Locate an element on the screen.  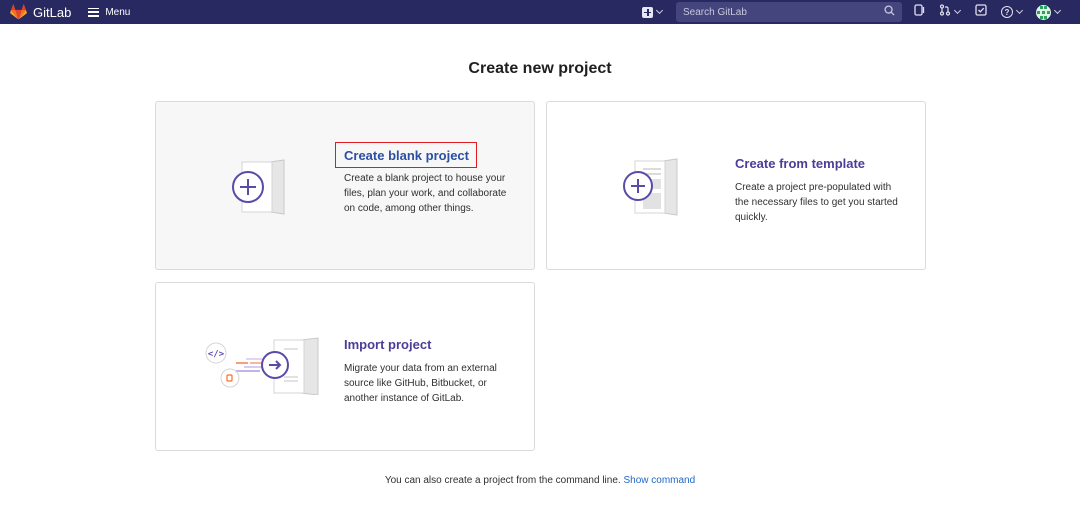
brand-home-link: GitLab is located at coordinates (40, 12).